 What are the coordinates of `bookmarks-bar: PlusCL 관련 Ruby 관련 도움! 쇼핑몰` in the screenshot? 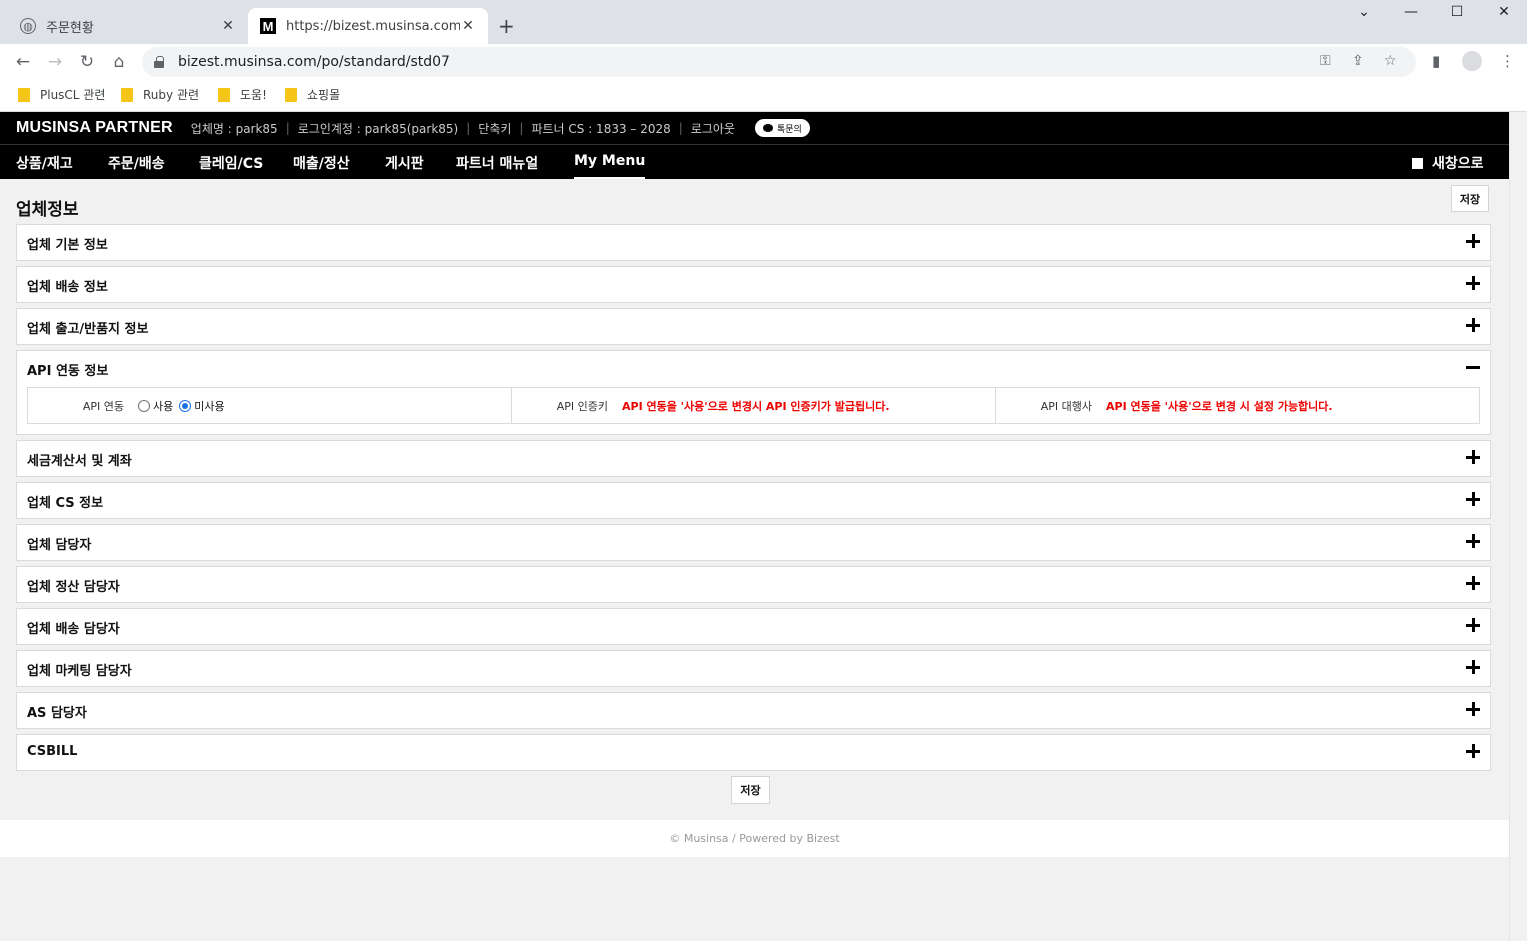 It's located at (763, 96).